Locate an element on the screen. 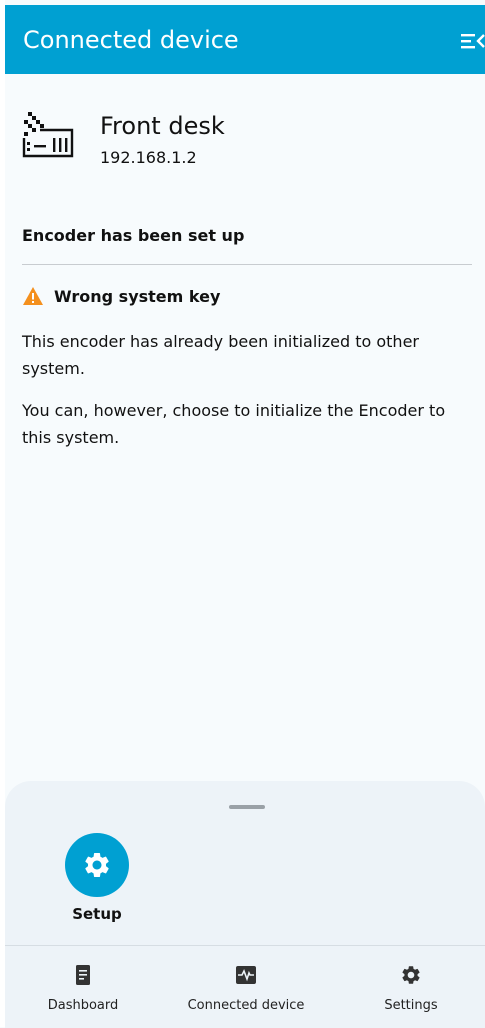 This screenshot has width=485, height=1028. divider is located at coordinates (247, 264).